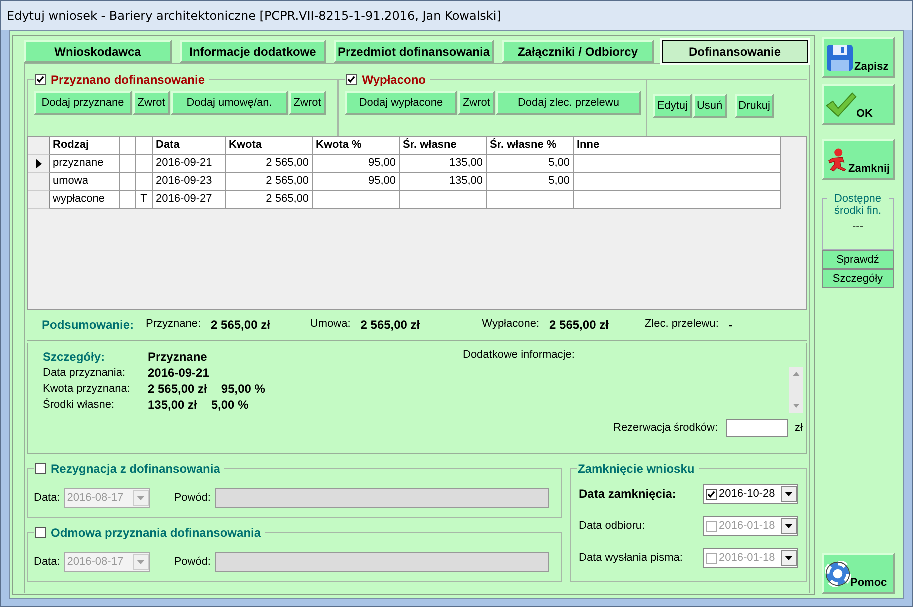  What do you see at coordinates (530, 146) in the screenshot?
I see `column-header: Śr. własne %` at bounding box center [530, 146].